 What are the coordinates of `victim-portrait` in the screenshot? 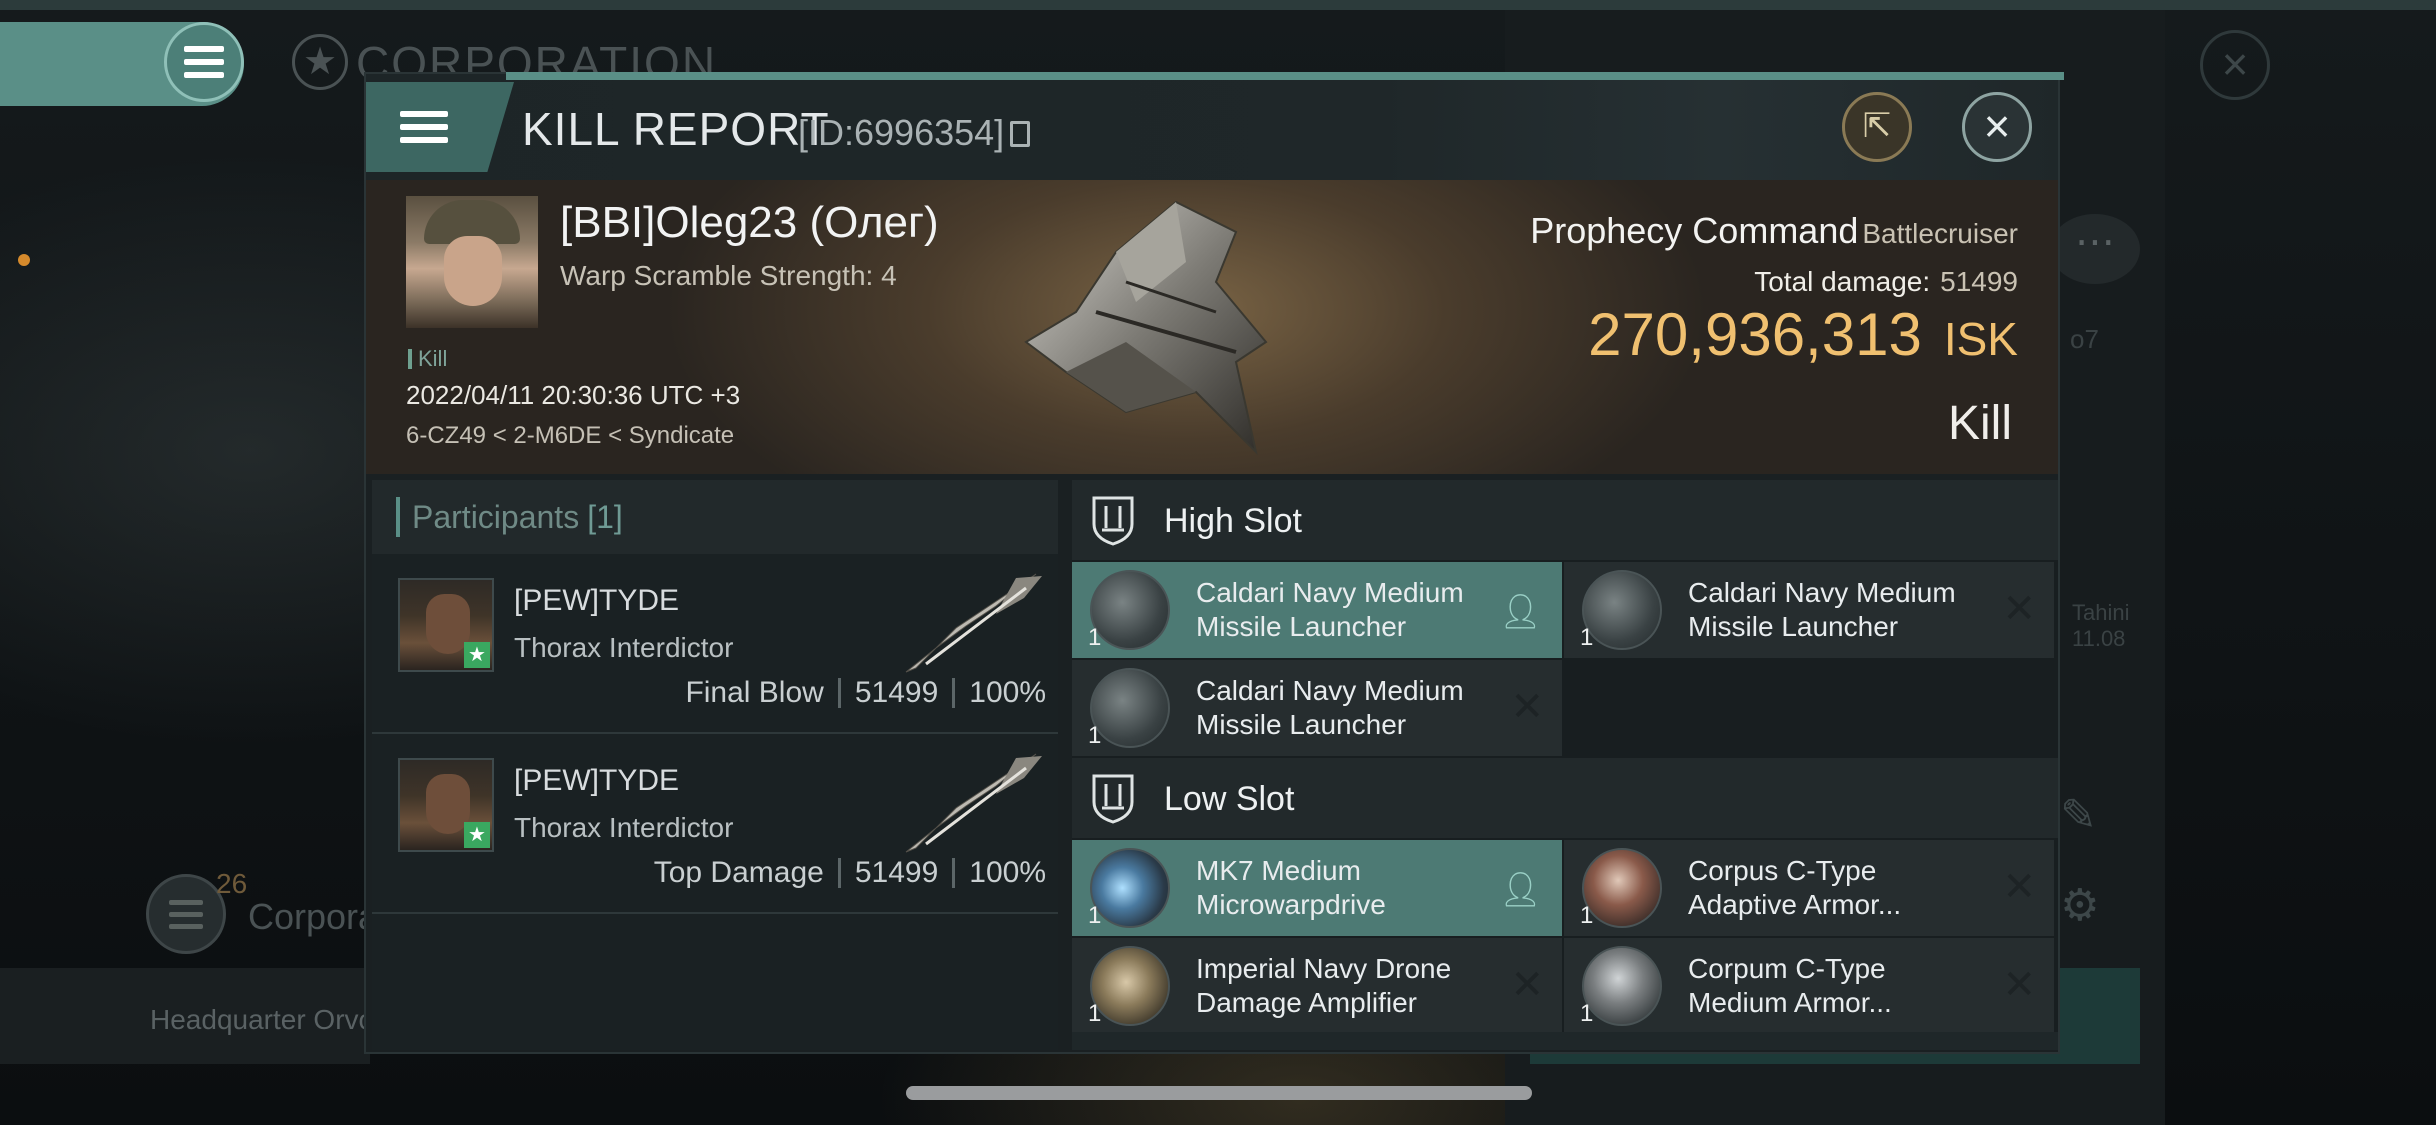 It's located at (472, 262).